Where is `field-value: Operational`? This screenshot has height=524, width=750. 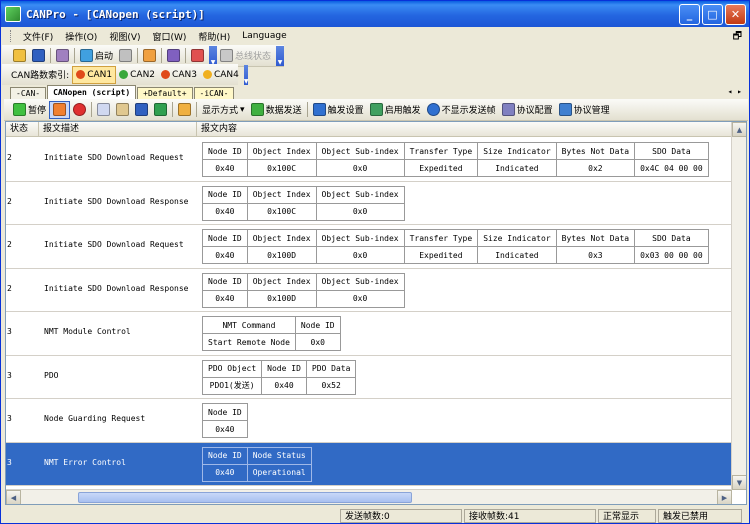
field-value: Operational is located at coordinates (279, 472).